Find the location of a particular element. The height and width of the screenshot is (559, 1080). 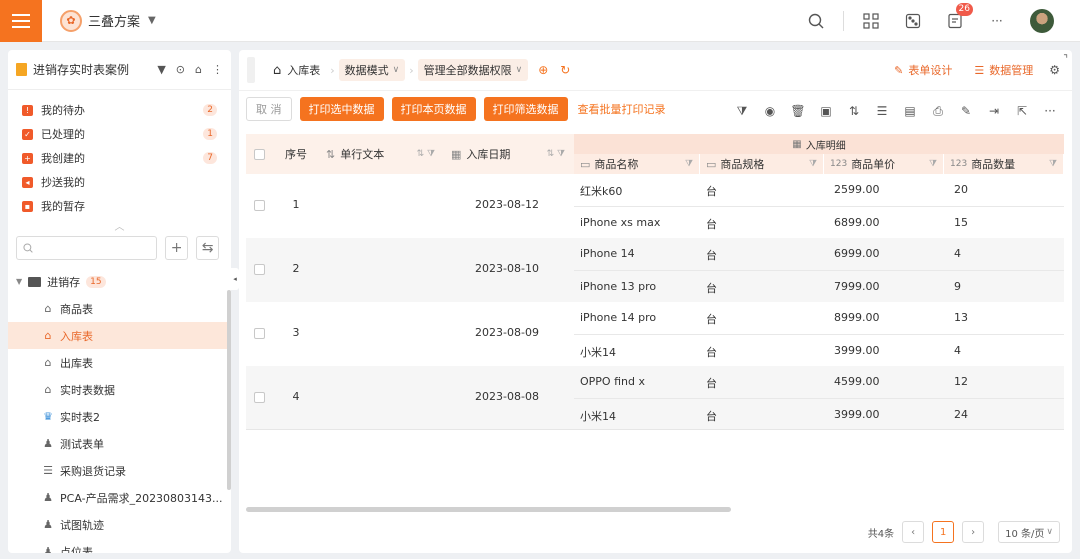

col-header-name: ▭ 商品名称 ⧩ is located at coordinates (637, 164).